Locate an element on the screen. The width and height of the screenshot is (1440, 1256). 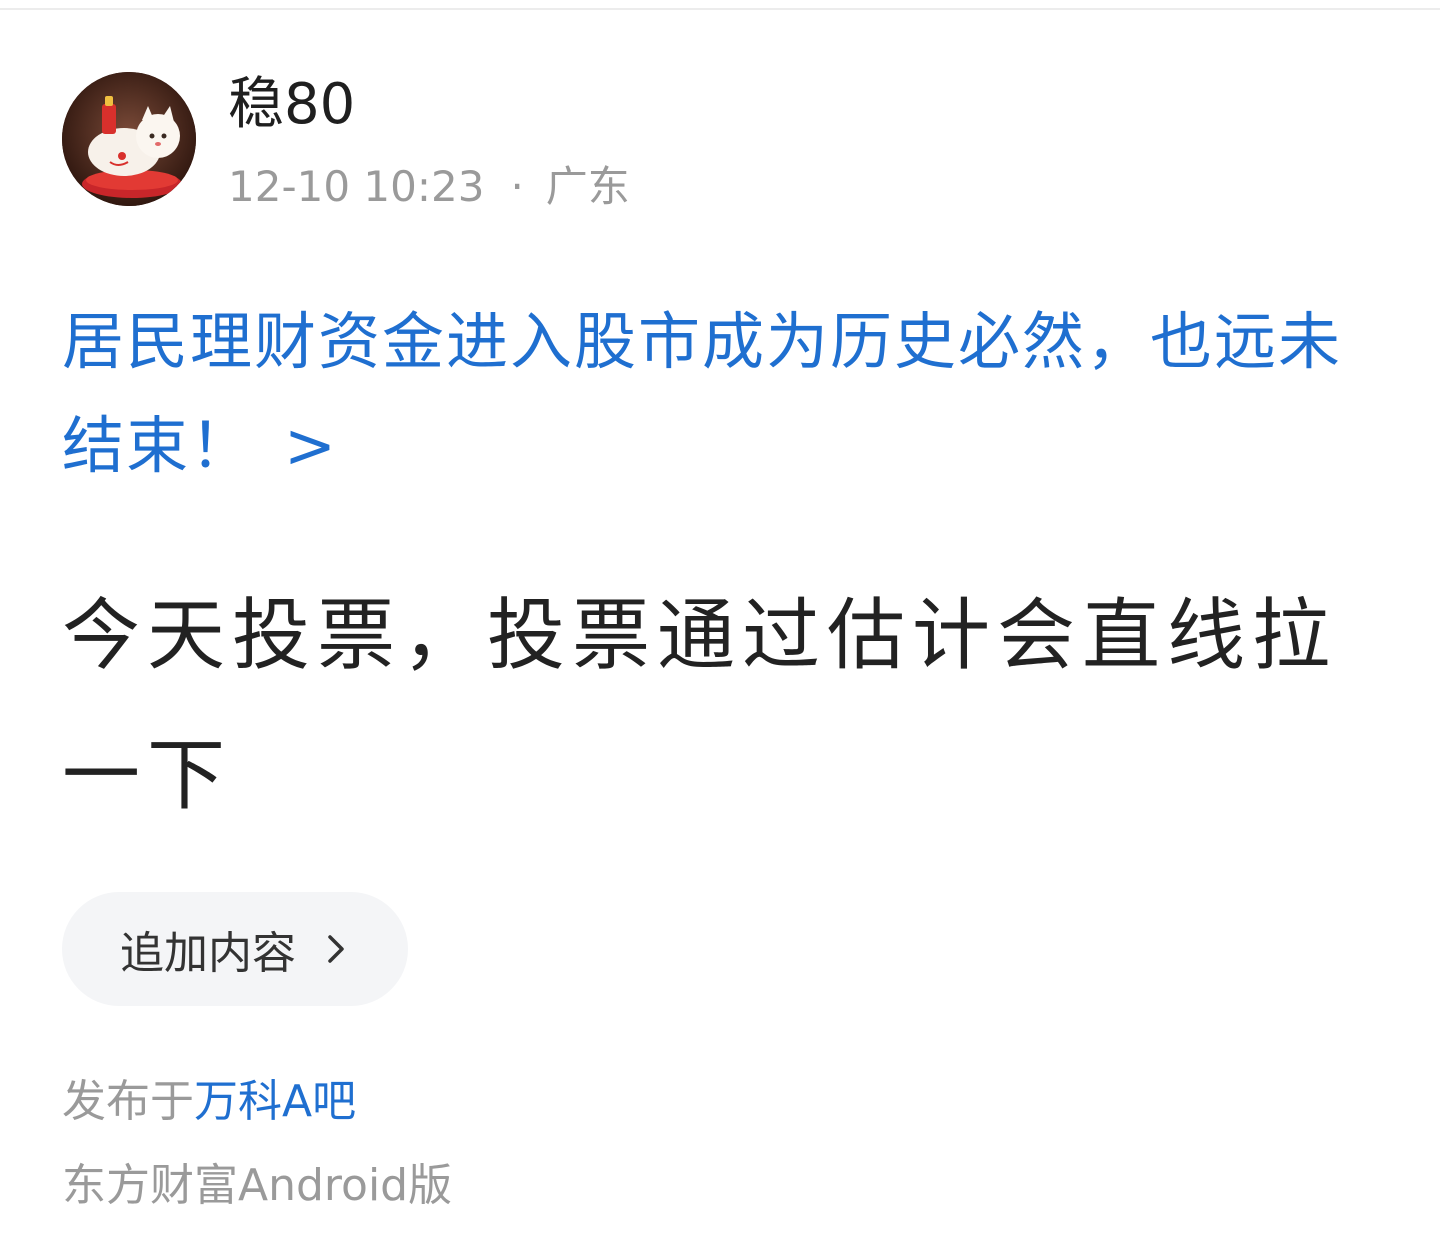
post-location: 广东 is located at coordinates (587, 186).